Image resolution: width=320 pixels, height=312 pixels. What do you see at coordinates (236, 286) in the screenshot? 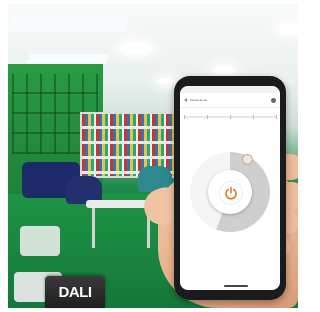
I see `home-indicator` at bounding box center [236, 286].